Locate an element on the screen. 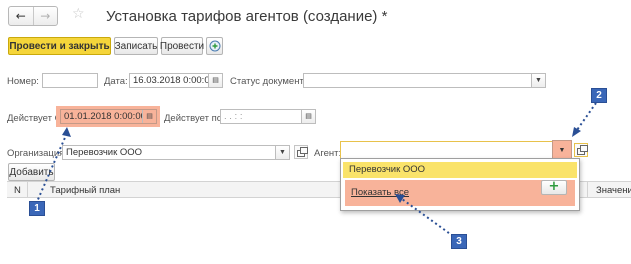  valid-from-field: 01.01.2018 0:00:00 ▤ is located at coordinates (108, 116).